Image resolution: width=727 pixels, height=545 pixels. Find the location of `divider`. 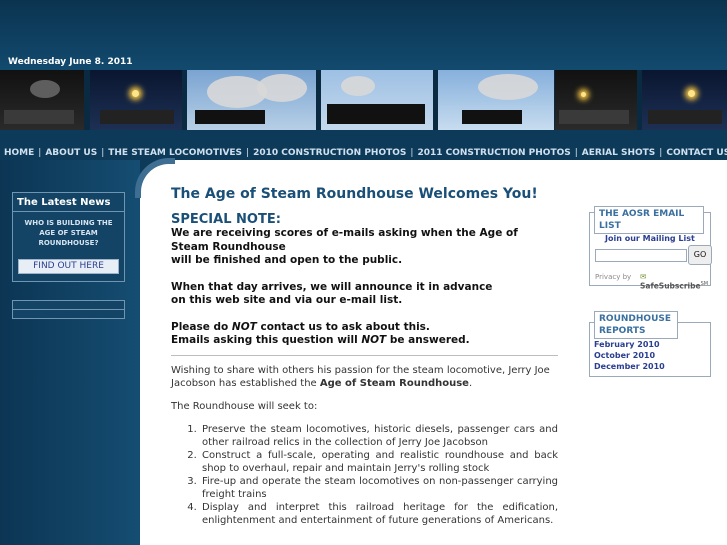

divider is located at coordinates (364, 355).